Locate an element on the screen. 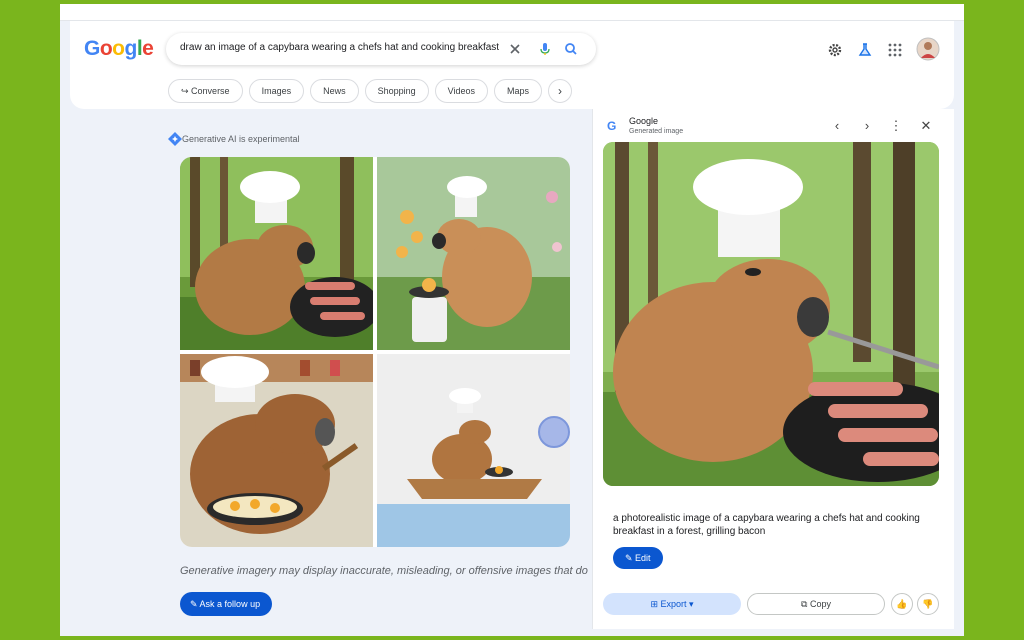 This screenshot has width=1024, height=640. export-label: Export is located at coordinates (673, 604).